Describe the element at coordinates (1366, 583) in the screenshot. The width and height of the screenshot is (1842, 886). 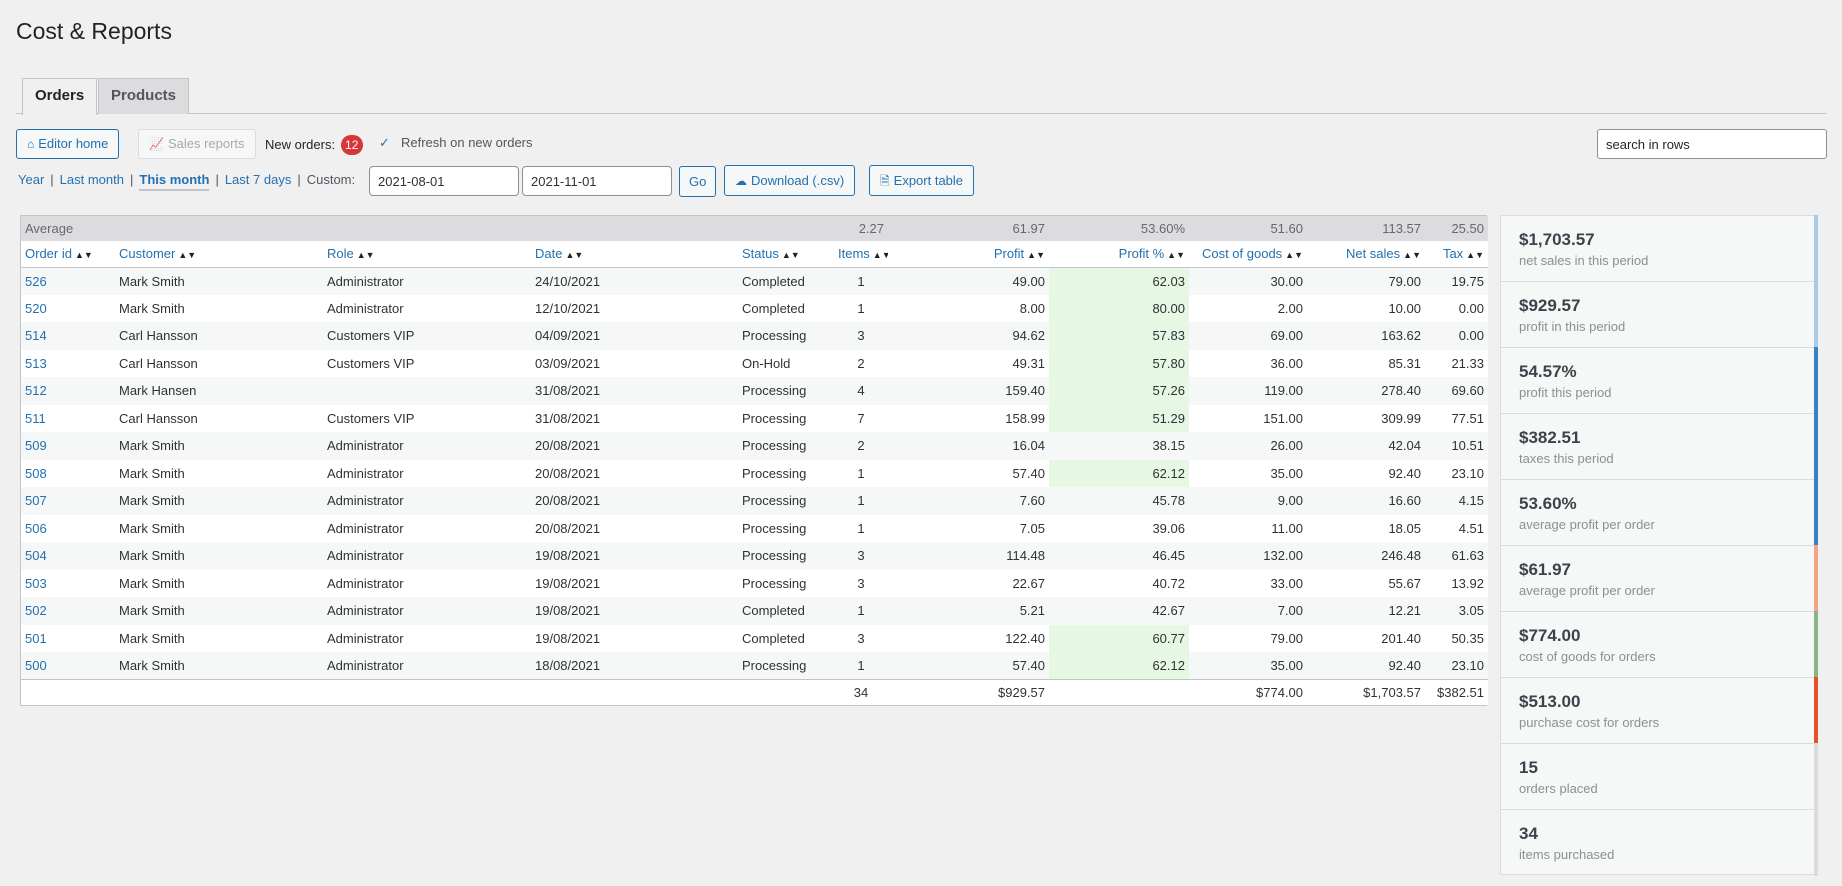
I see `cell-net-sales: 55.67` at that location.